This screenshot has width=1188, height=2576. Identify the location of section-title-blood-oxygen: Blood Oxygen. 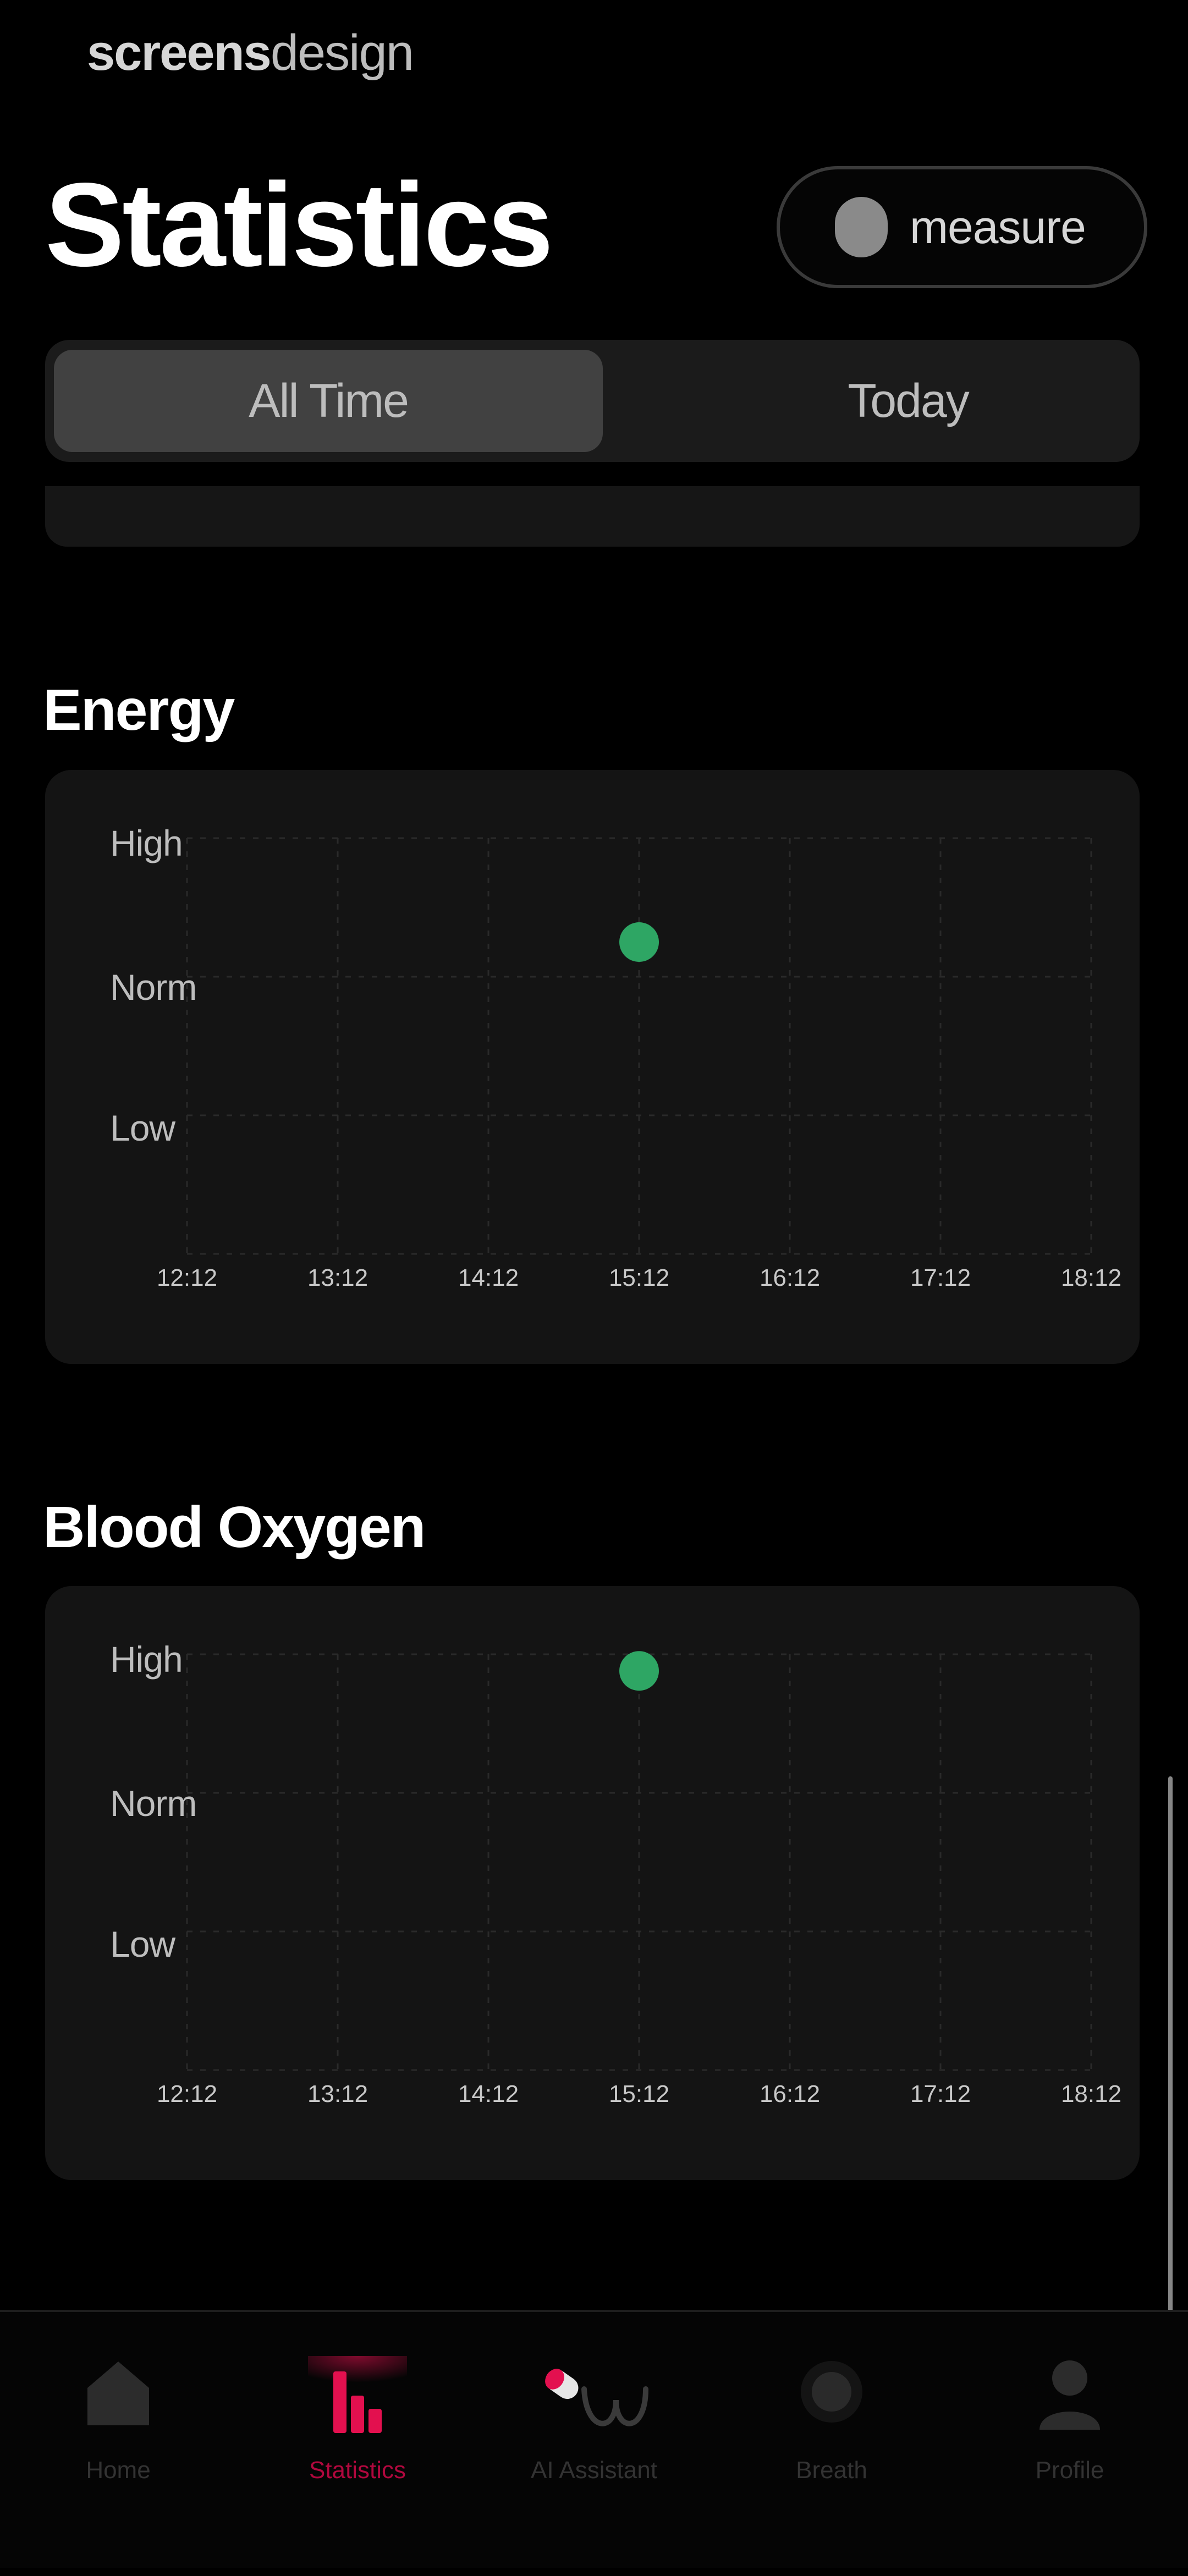
(235, 1527).